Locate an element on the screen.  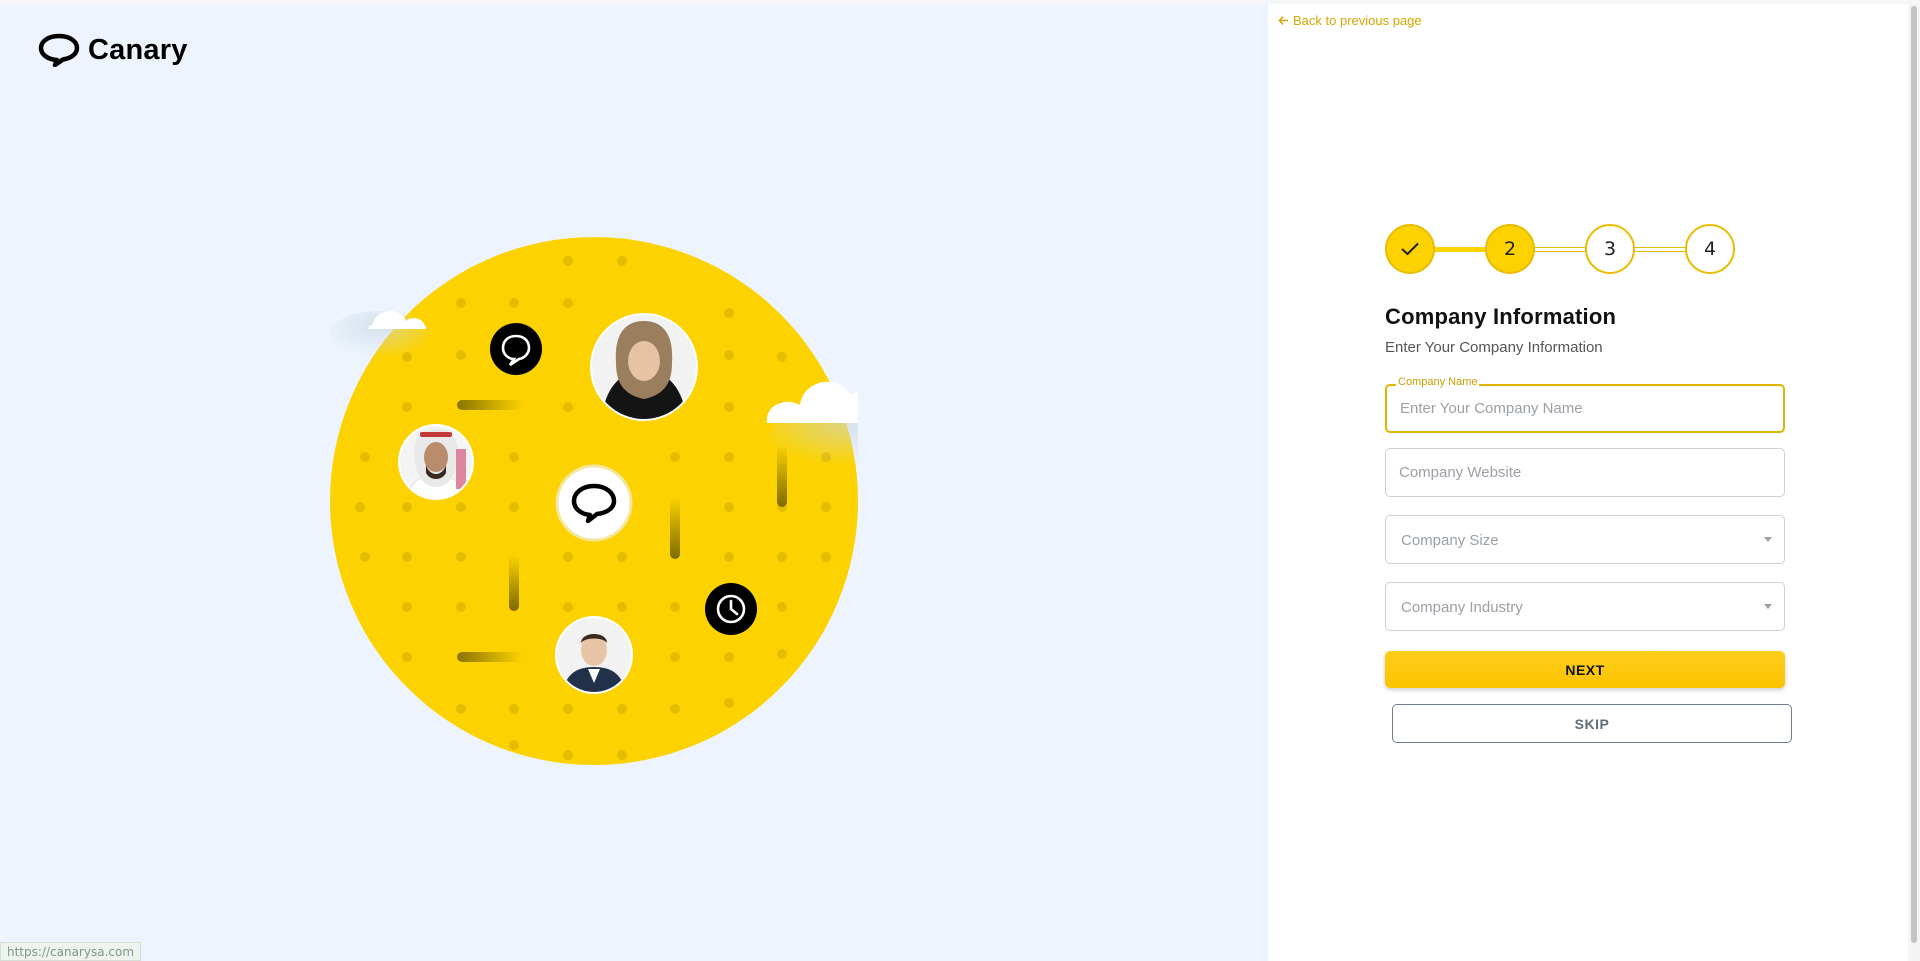
step-3: 3 is located at coordinates (1610, 249).